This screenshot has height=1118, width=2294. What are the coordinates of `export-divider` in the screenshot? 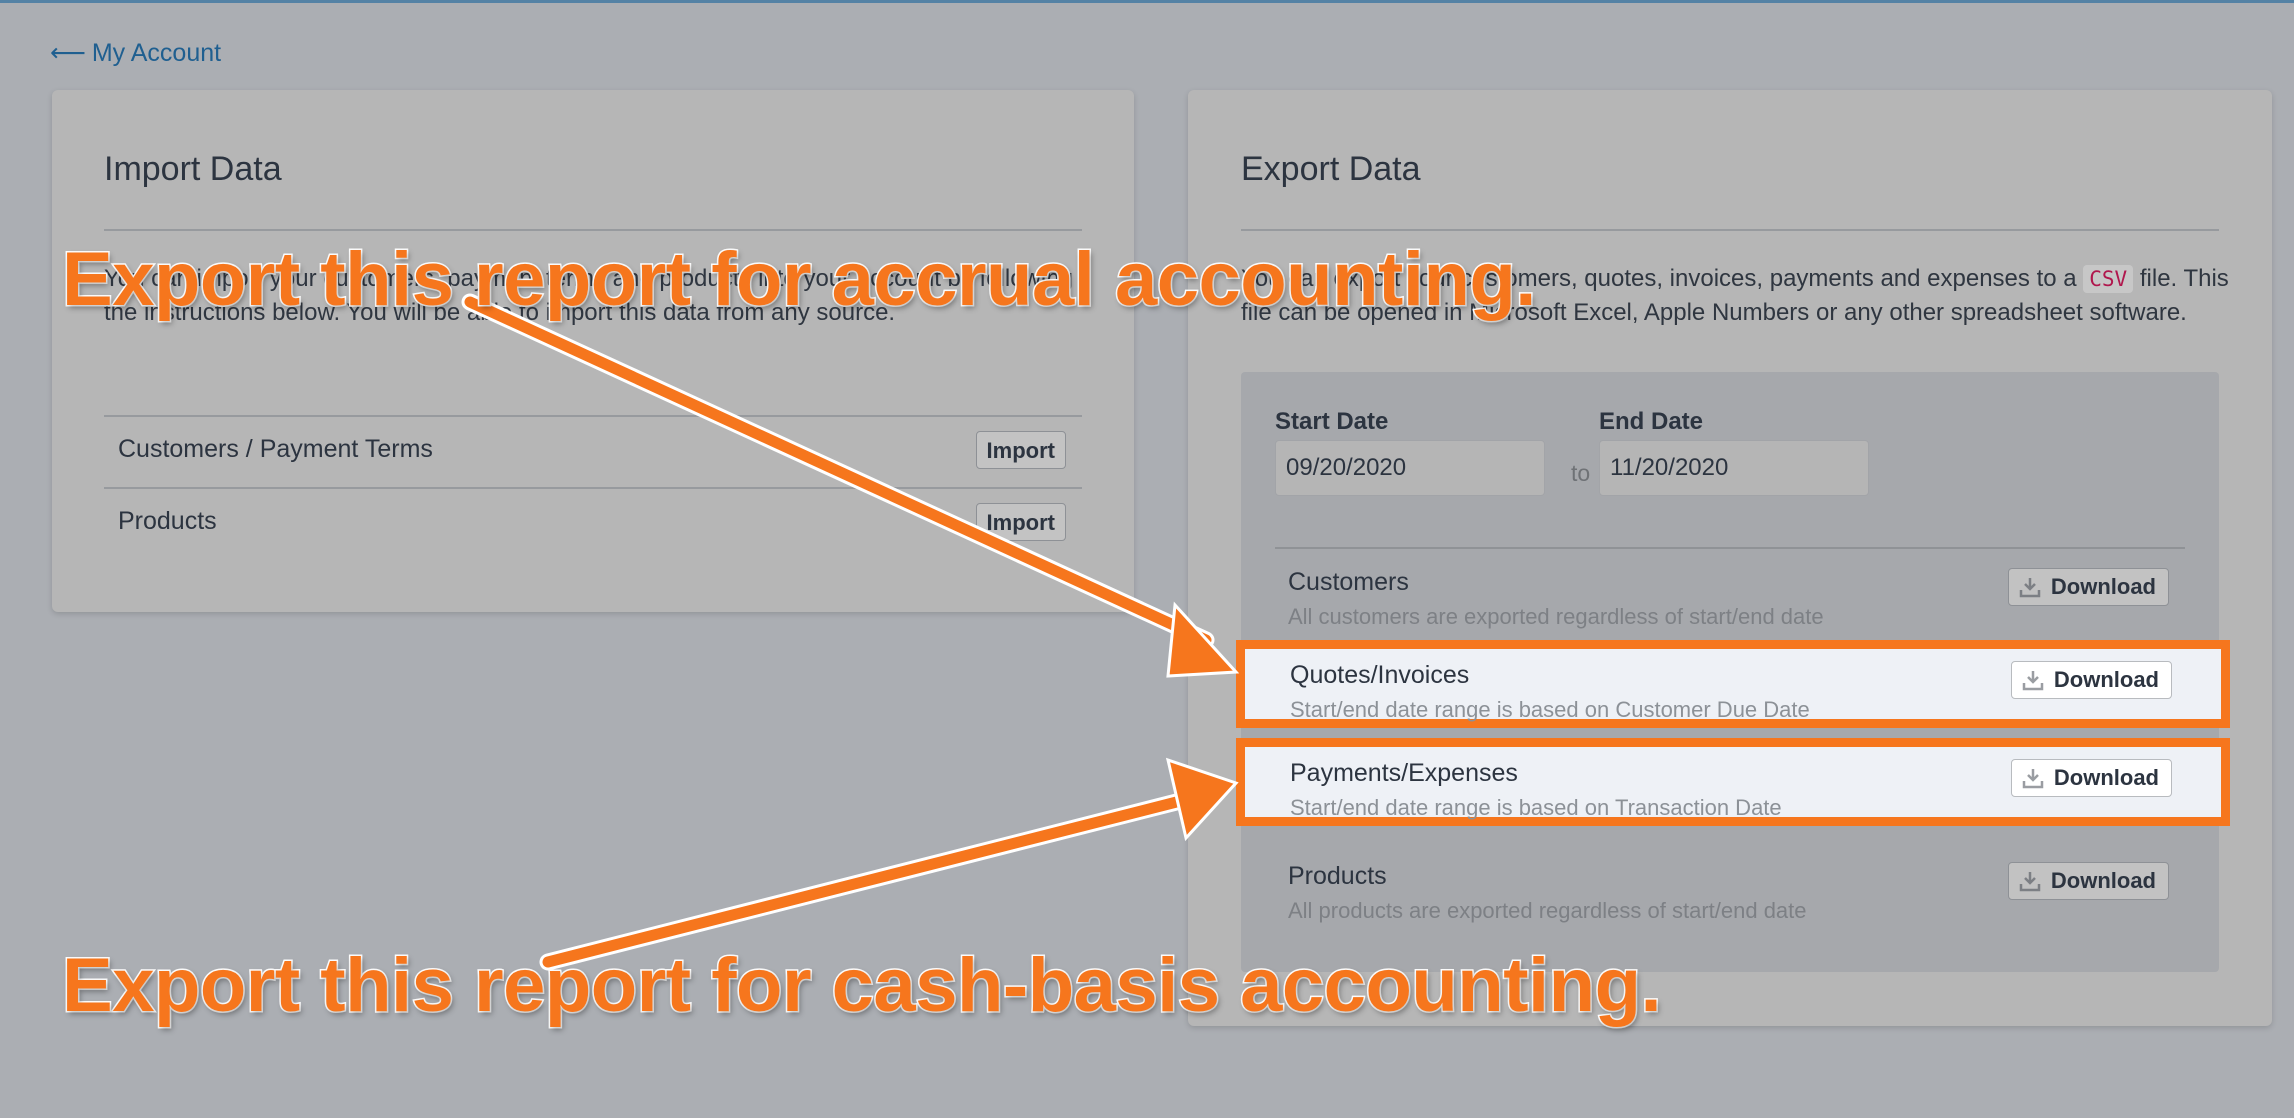 It's located at (1730, 230).